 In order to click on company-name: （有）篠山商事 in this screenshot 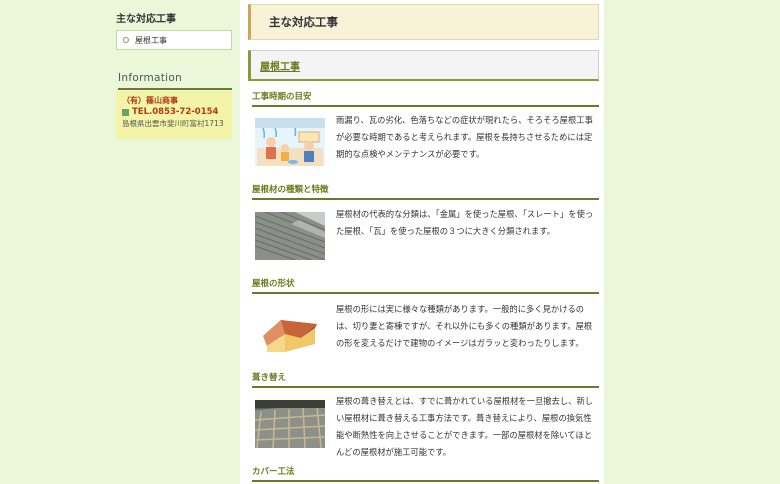, I will do `click(150, 100)`.